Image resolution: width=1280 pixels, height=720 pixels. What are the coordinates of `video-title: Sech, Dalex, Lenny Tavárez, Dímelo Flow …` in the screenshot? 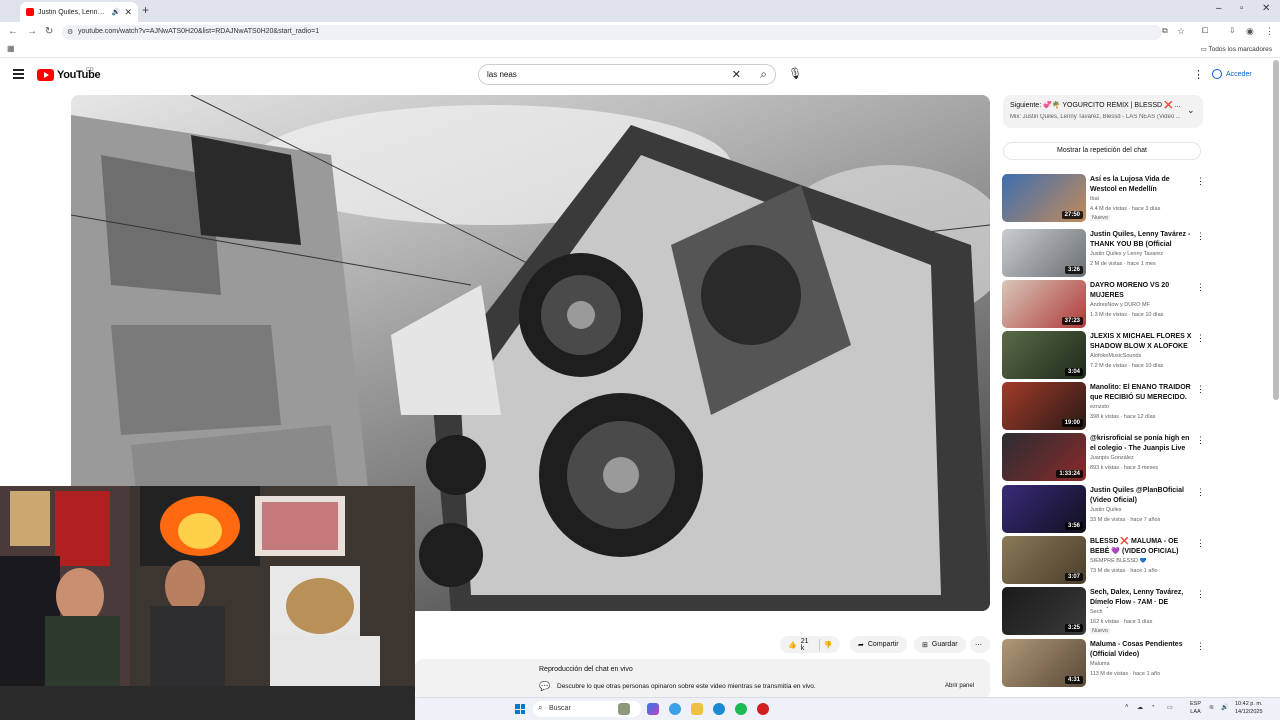 It's located at (1141, 598).